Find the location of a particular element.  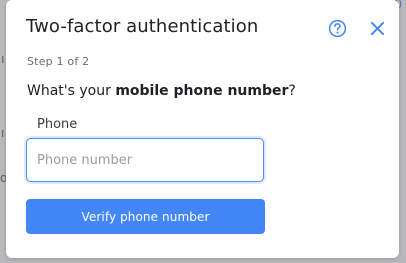

phone-number-input is located at coordinates (145, 160).